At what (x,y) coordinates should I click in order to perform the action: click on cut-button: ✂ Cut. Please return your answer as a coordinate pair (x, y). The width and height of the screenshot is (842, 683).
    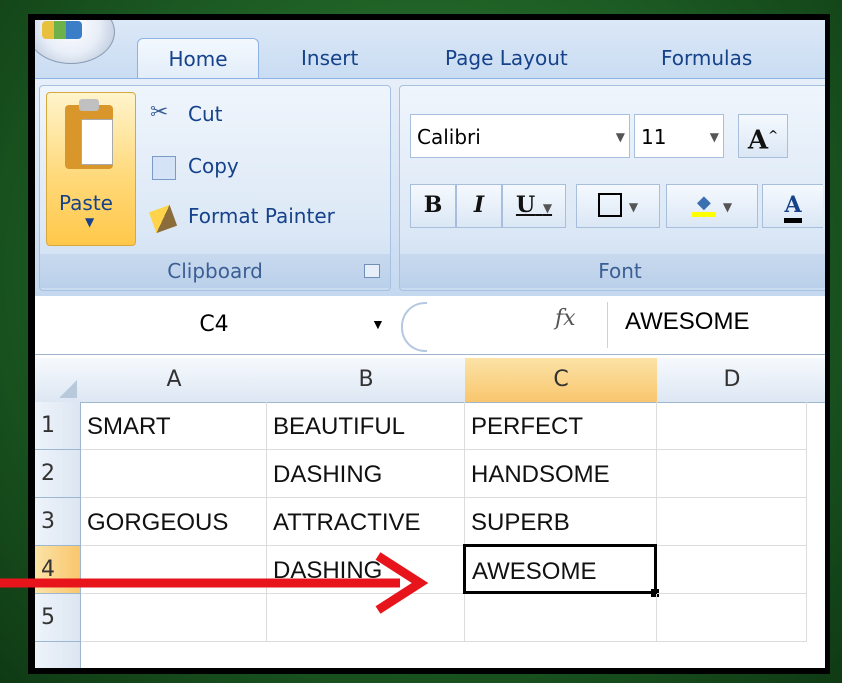
    Looking at the image, I should click on (230, 116).